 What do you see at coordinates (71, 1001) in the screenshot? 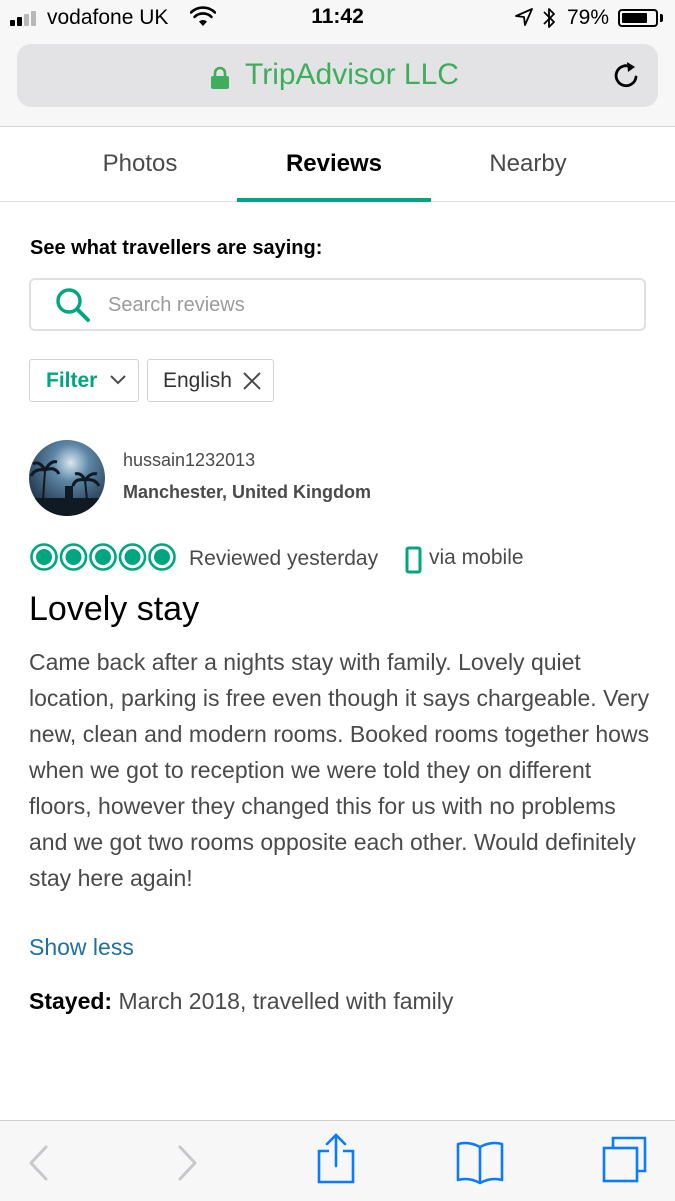
I see `stayed-label: Stayed:` at bounding box center [71, 1001].